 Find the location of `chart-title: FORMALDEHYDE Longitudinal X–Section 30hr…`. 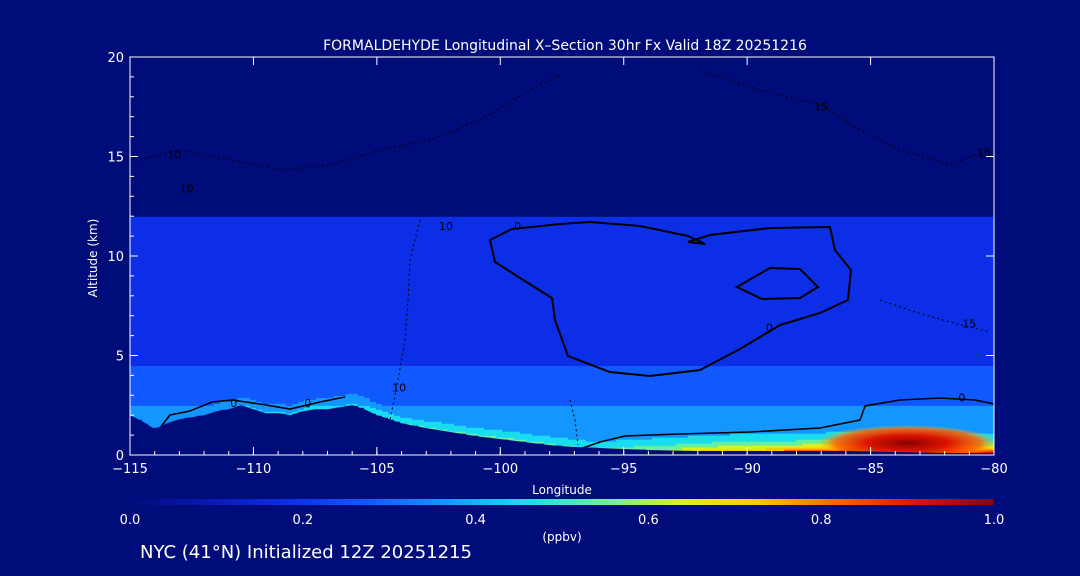

chart-title: FORMALDEHYDE Longitudinal X–Section 30hr… is located at coordinates (565, 46).